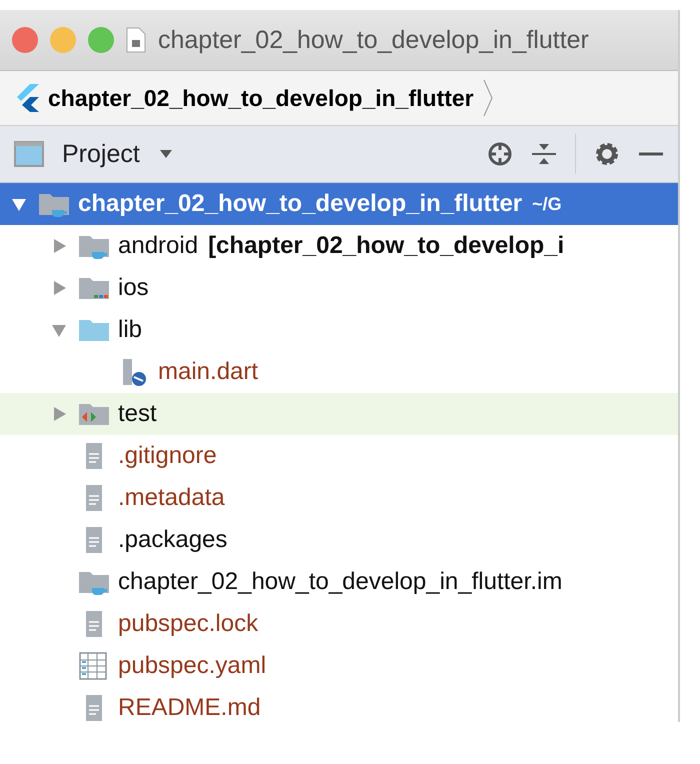  Describe the element at coordinates (339, 414) in the screenshot. I see `tree-item: test` at that location.